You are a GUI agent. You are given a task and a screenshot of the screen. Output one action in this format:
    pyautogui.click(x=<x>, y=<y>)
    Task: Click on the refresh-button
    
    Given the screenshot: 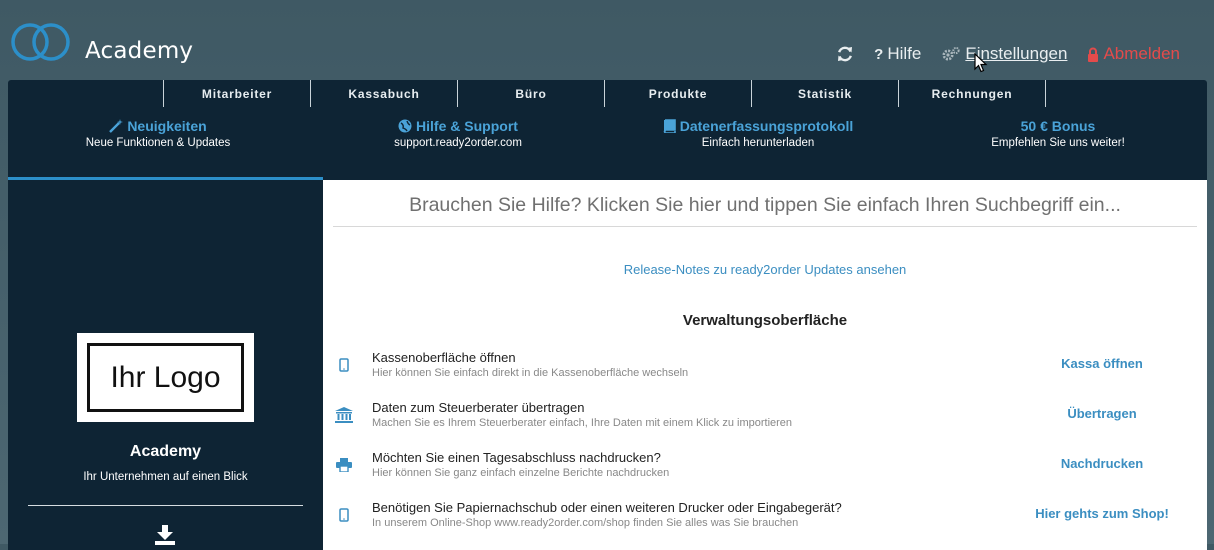 What is the action you would take?
    pyautogui.click(x=845, y=54)
    